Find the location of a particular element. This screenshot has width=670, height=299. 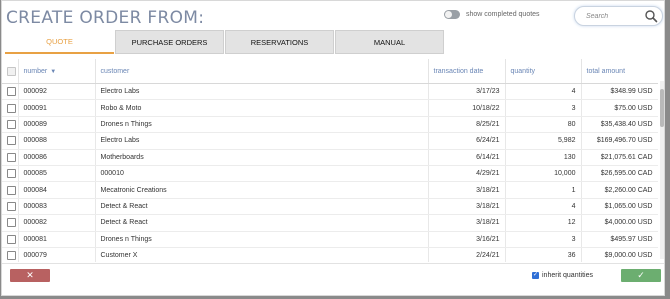

search-box is located at coordinates (618, 16).